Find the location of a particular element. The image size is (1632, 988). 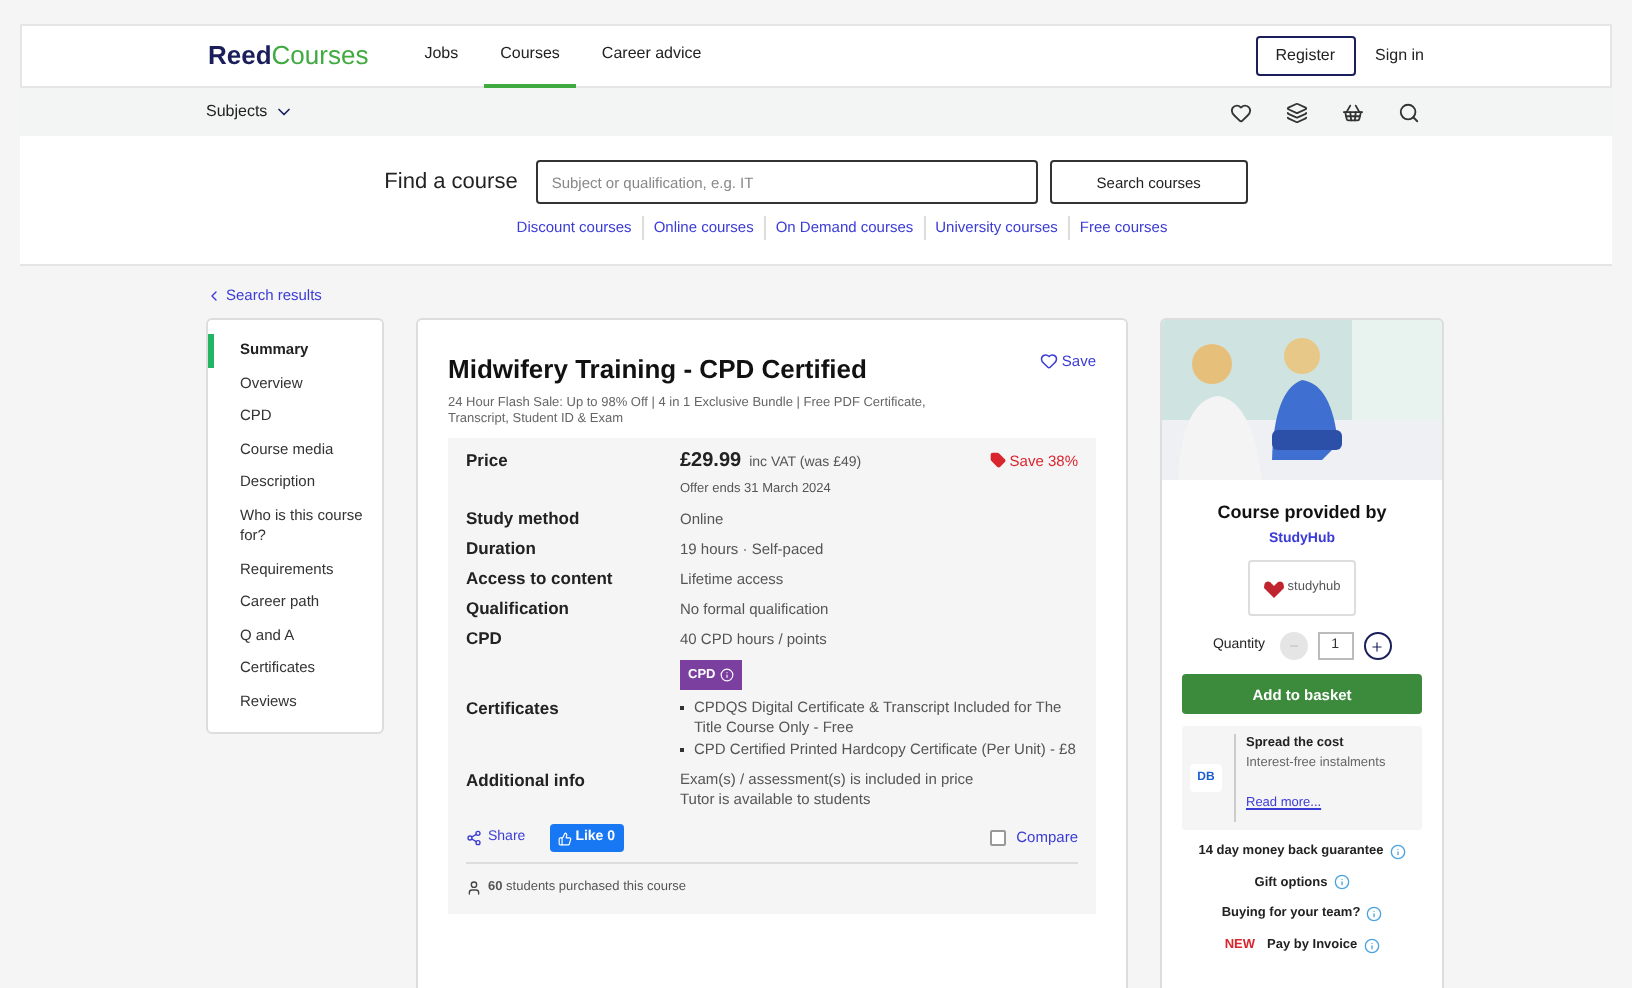

sign-in-link: Sign in is located at coordinates (1399, 56).